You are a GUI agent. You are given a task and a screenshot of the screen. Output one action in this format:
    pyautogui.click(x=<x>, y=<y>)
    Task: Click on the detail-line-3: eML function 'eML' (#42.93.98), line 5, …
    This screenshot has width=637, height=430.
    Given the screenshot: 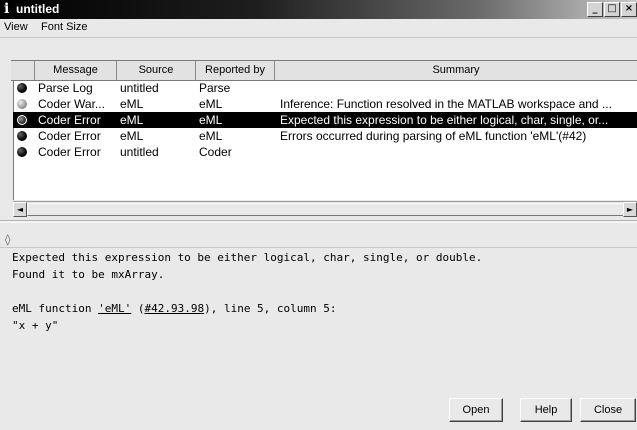 What is the action you would take?
    pyautogui.click(x=322, y=308)
    